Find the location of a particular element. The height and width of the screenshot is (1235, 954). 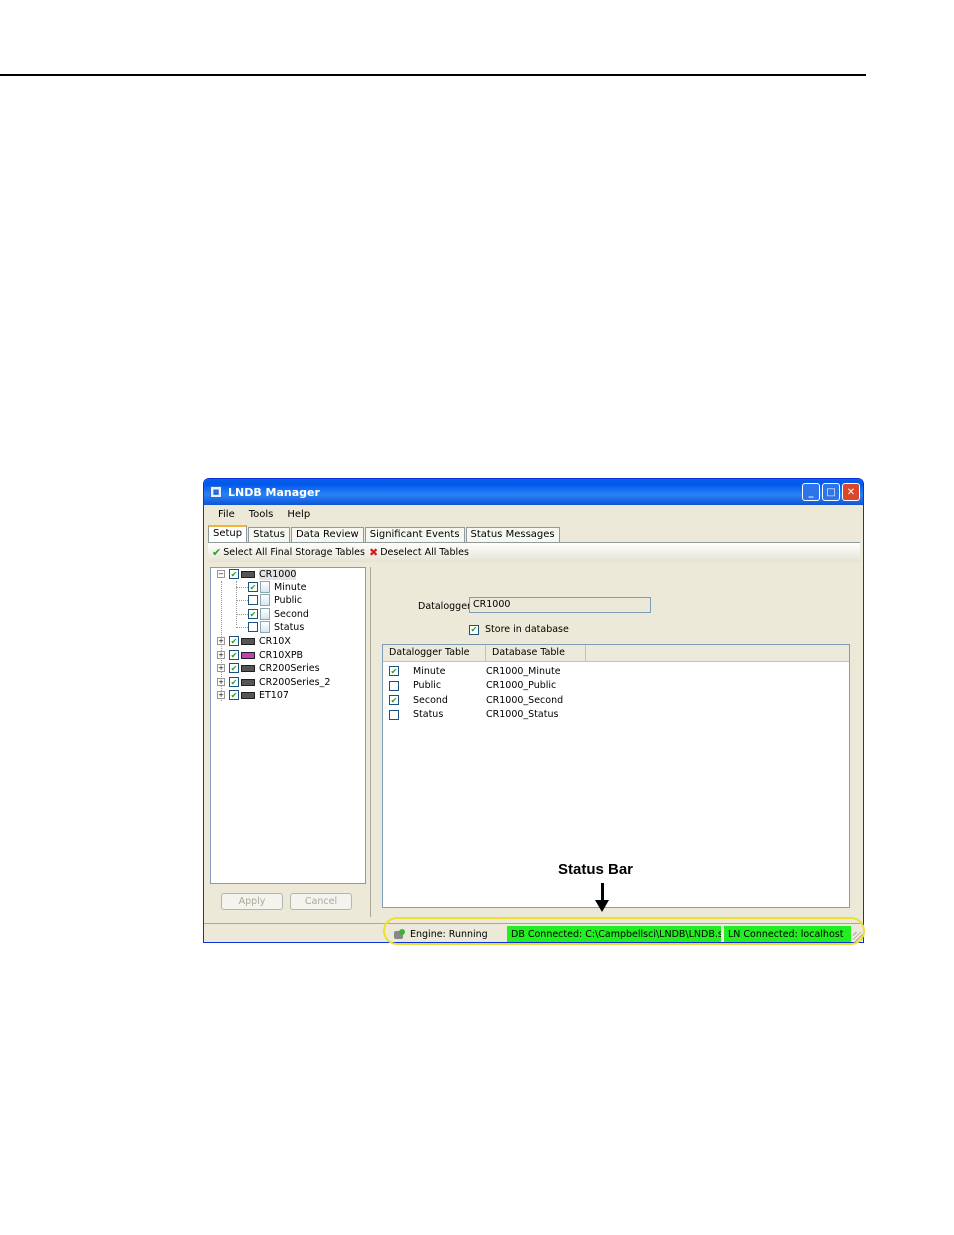

x-icon: ✖ is located at coordinates (373, 552).